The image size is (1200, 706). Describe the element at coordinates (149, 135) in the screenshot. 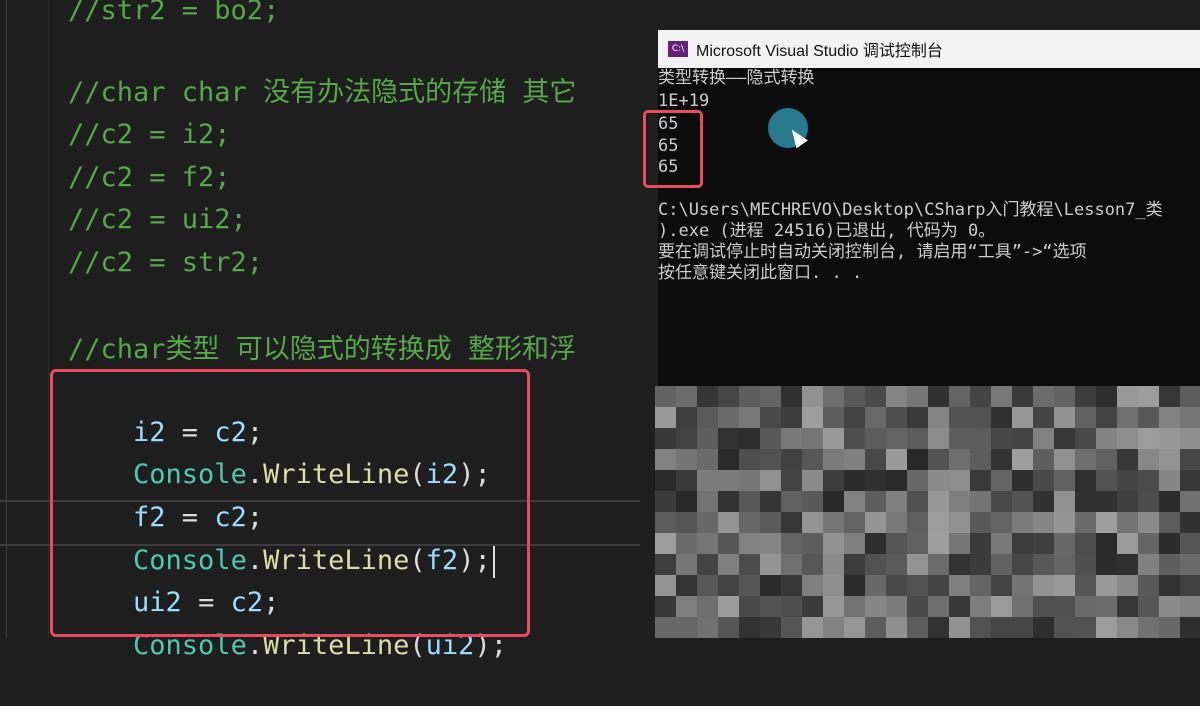

I see `code-line: //c2 = i2;` at that location.